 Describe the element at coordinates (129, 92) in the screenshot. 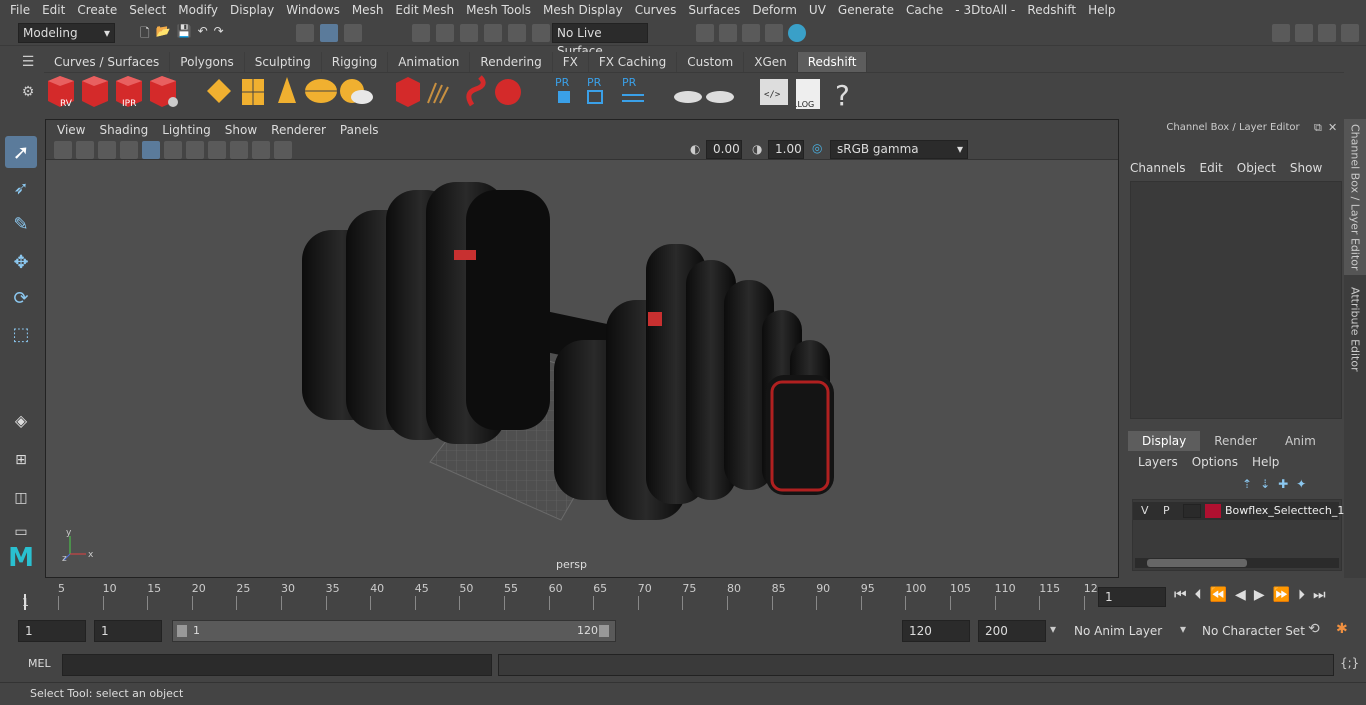

I see `rs-ipr-icon: IPR` at that location.